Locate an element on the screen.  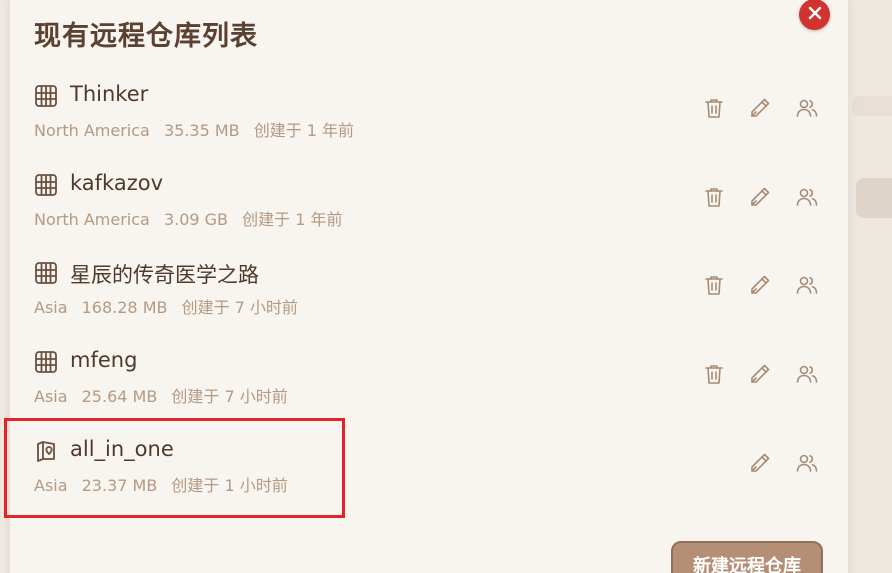
repo-meta: North America 3.09 GB 创建于 1 年前 is located at coordinates (192, 218).